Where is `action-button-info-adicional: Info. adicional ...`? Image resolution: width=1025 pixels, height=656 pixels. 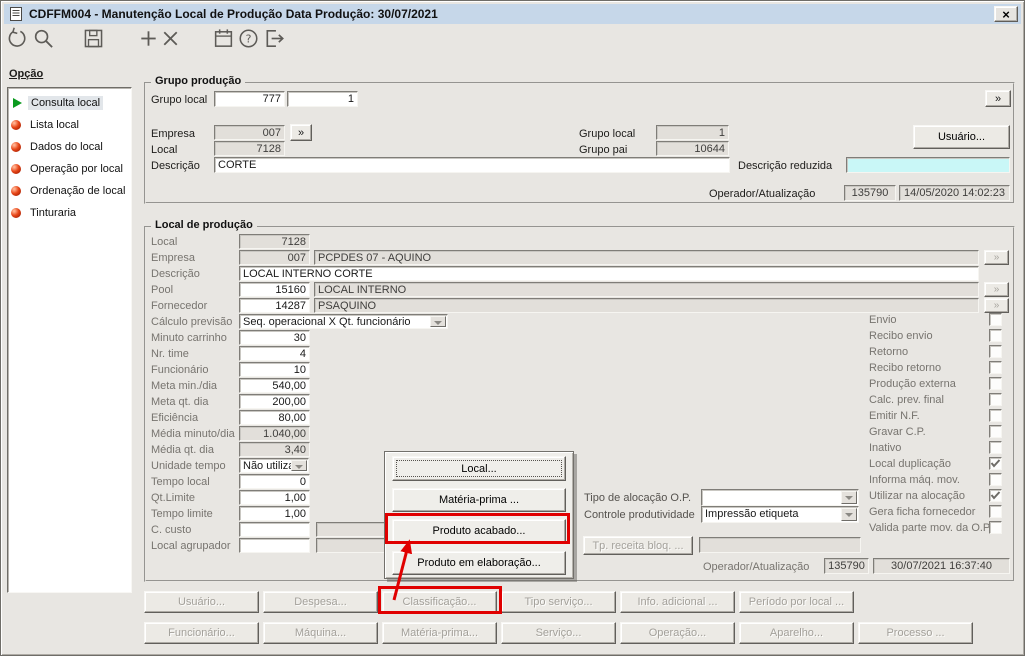
action-button-info-adicional: Info. adicional ... is located at coordinates (677, 602).